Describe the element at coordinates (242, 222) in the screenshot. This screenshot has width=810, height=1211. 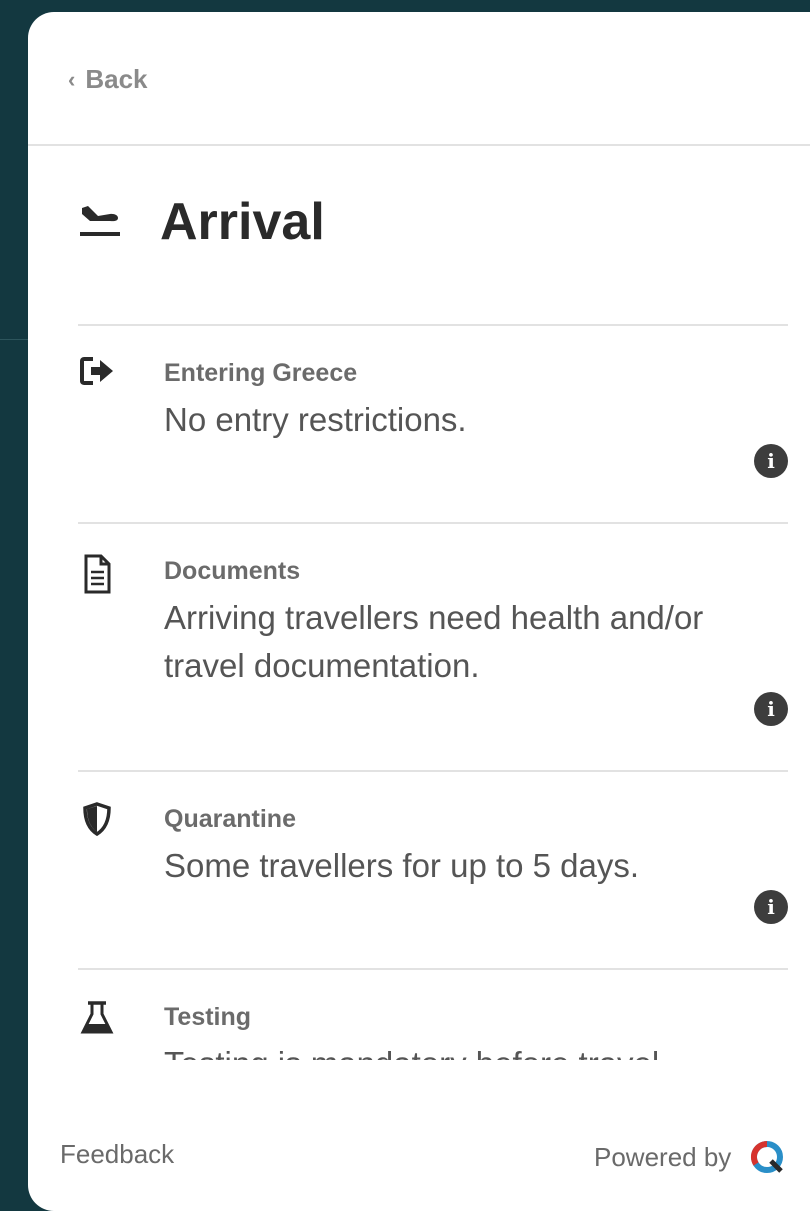
I see `page-title: Arrival` at that location.